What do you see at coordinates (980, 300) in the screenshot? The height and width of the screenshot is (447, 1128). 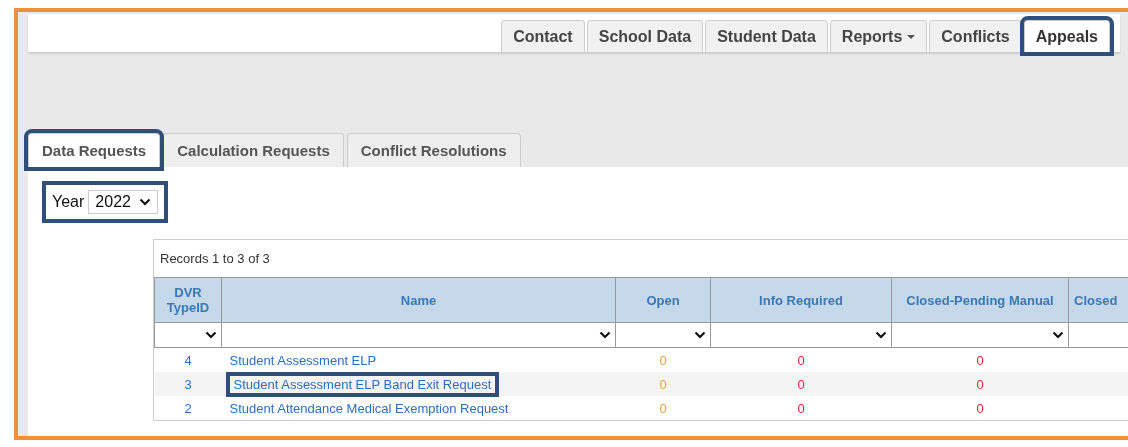 I see `column-header: Closed-Pending Manual` at bounding box center [980, 300].